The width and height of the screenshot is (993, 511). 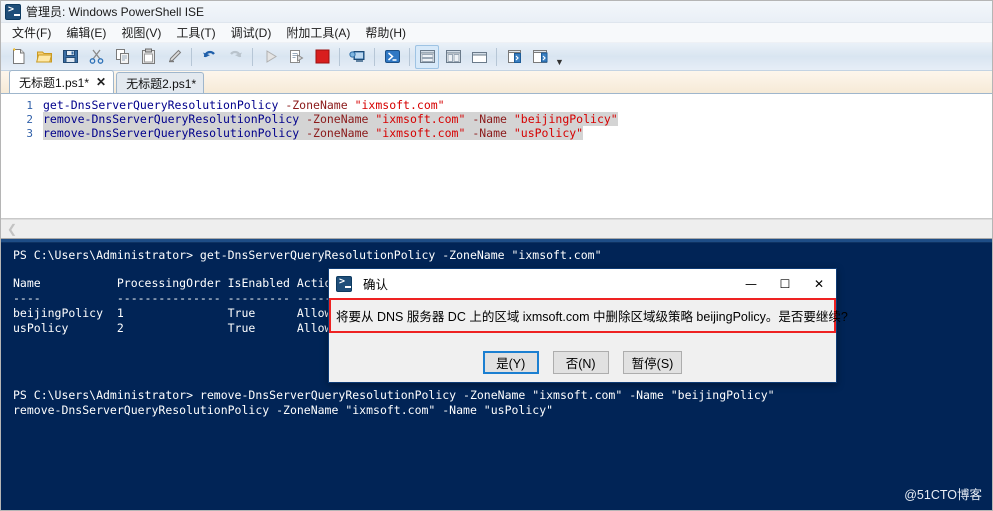 What do you see at coordinates (70, 57) in the screenshot?
I see `save-icon` at bounding box center [70, 57].